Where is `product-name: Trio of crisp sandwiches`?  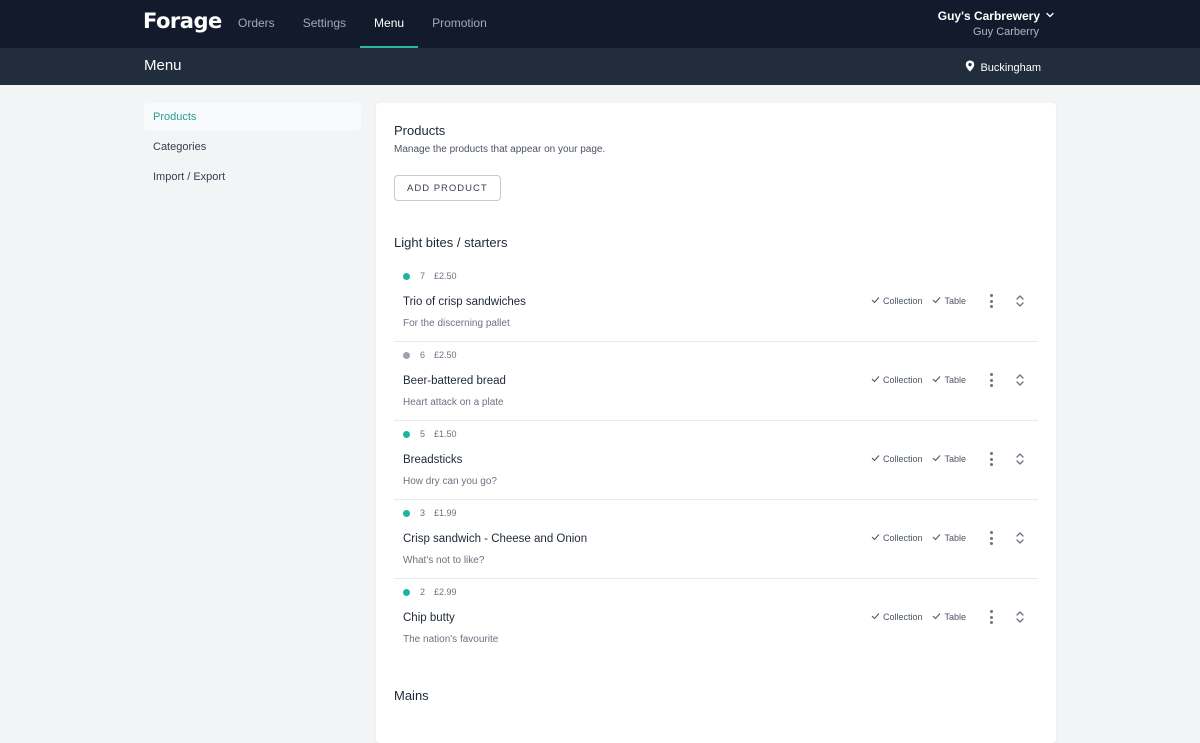 product-name: Trio of crisp sandwiches is located at coordinates (464, 302).